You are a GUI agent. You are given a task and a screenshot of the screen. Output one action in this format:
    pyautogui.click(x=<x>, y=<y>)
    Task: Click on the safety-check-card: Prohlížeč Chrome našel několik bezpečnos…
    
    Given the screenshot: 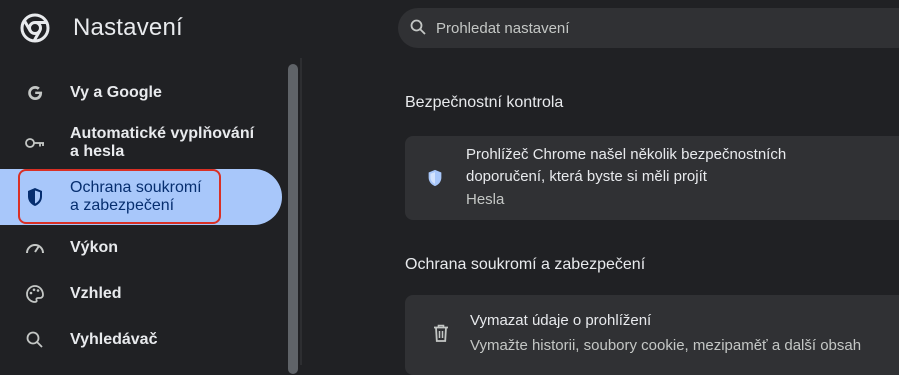 What is the action you would take?
    pyautogui.click(x=652, y=178)
    